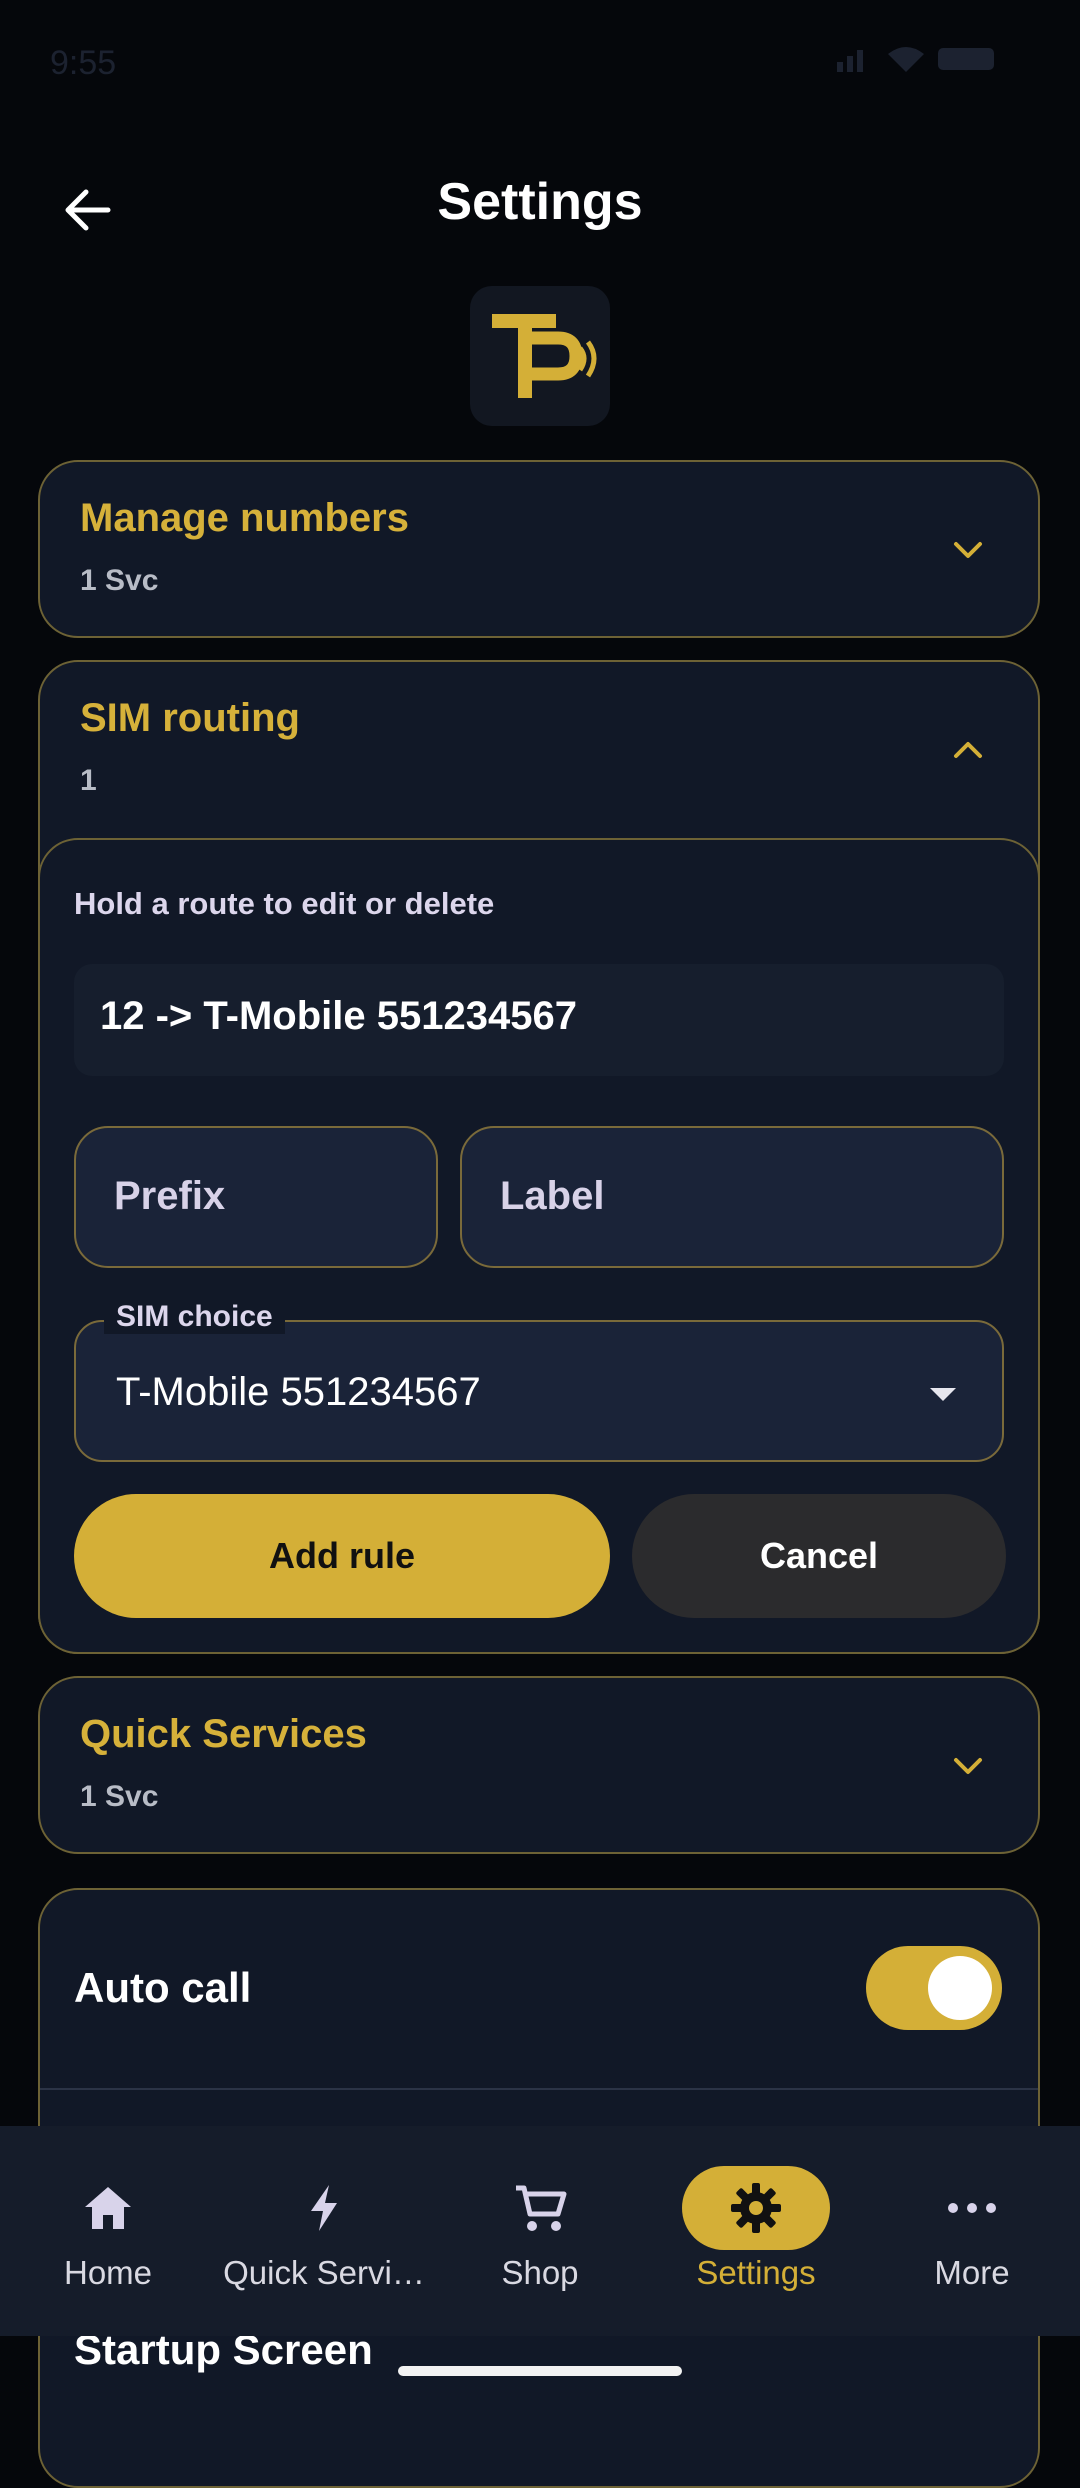 The image size is (1080, 2488). Describe the element at coordinates (539, 2089) in the screenshot. I see `divider` at that location.